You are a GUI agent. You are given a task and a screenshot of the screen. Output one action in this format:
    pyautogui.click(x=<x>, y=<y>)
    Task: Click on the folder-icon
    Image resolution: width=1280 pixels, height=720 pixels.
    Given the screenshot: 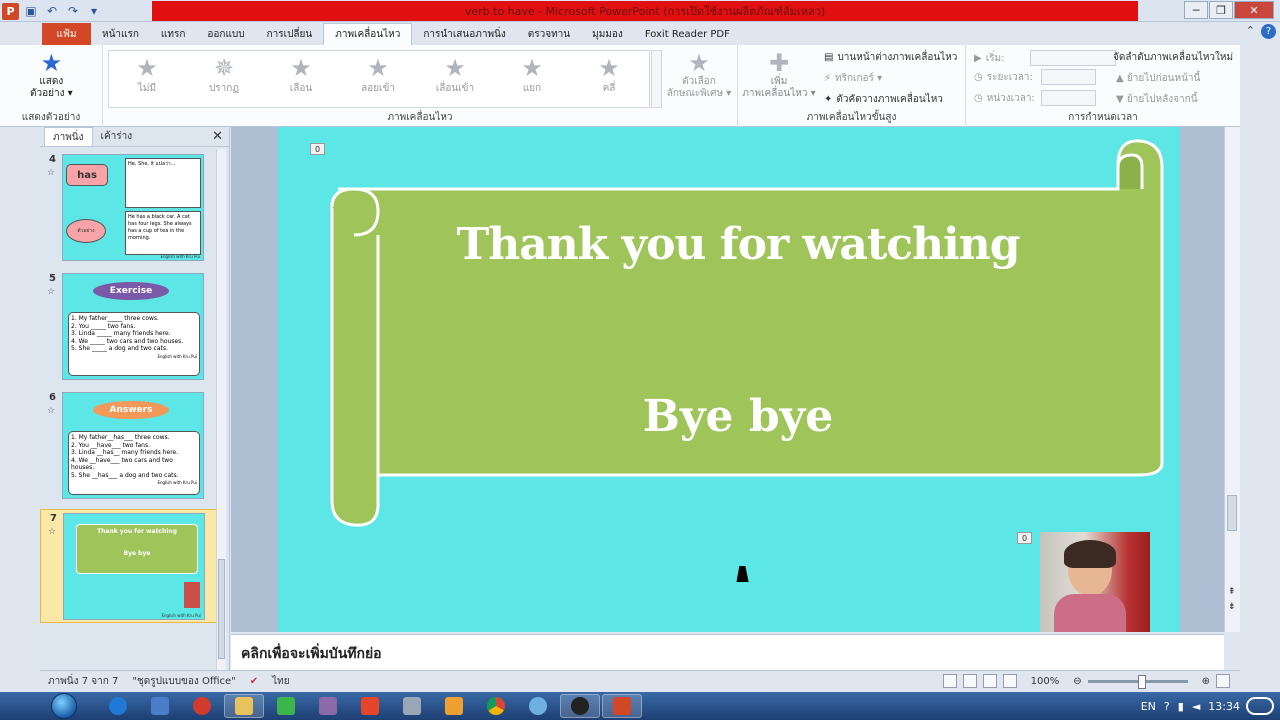 What is the action you would take?
    pyautogui.click(x=244, y=706)
    